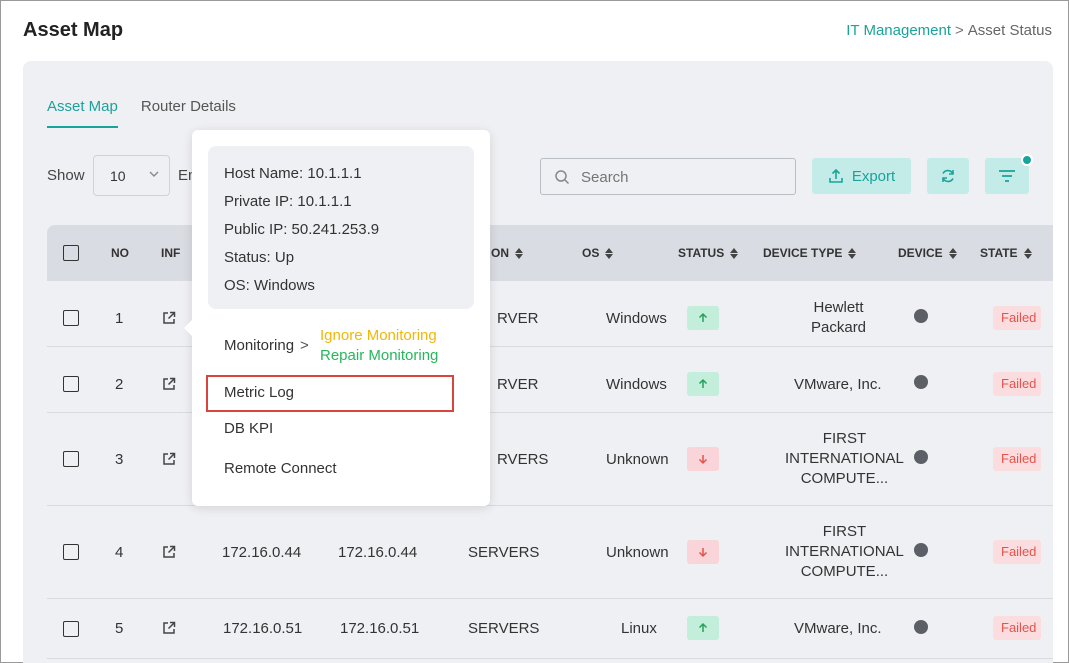  Describe the element at coordinates (839, 327) in the screenshot. I see `device-type-line: Packard` at that location.